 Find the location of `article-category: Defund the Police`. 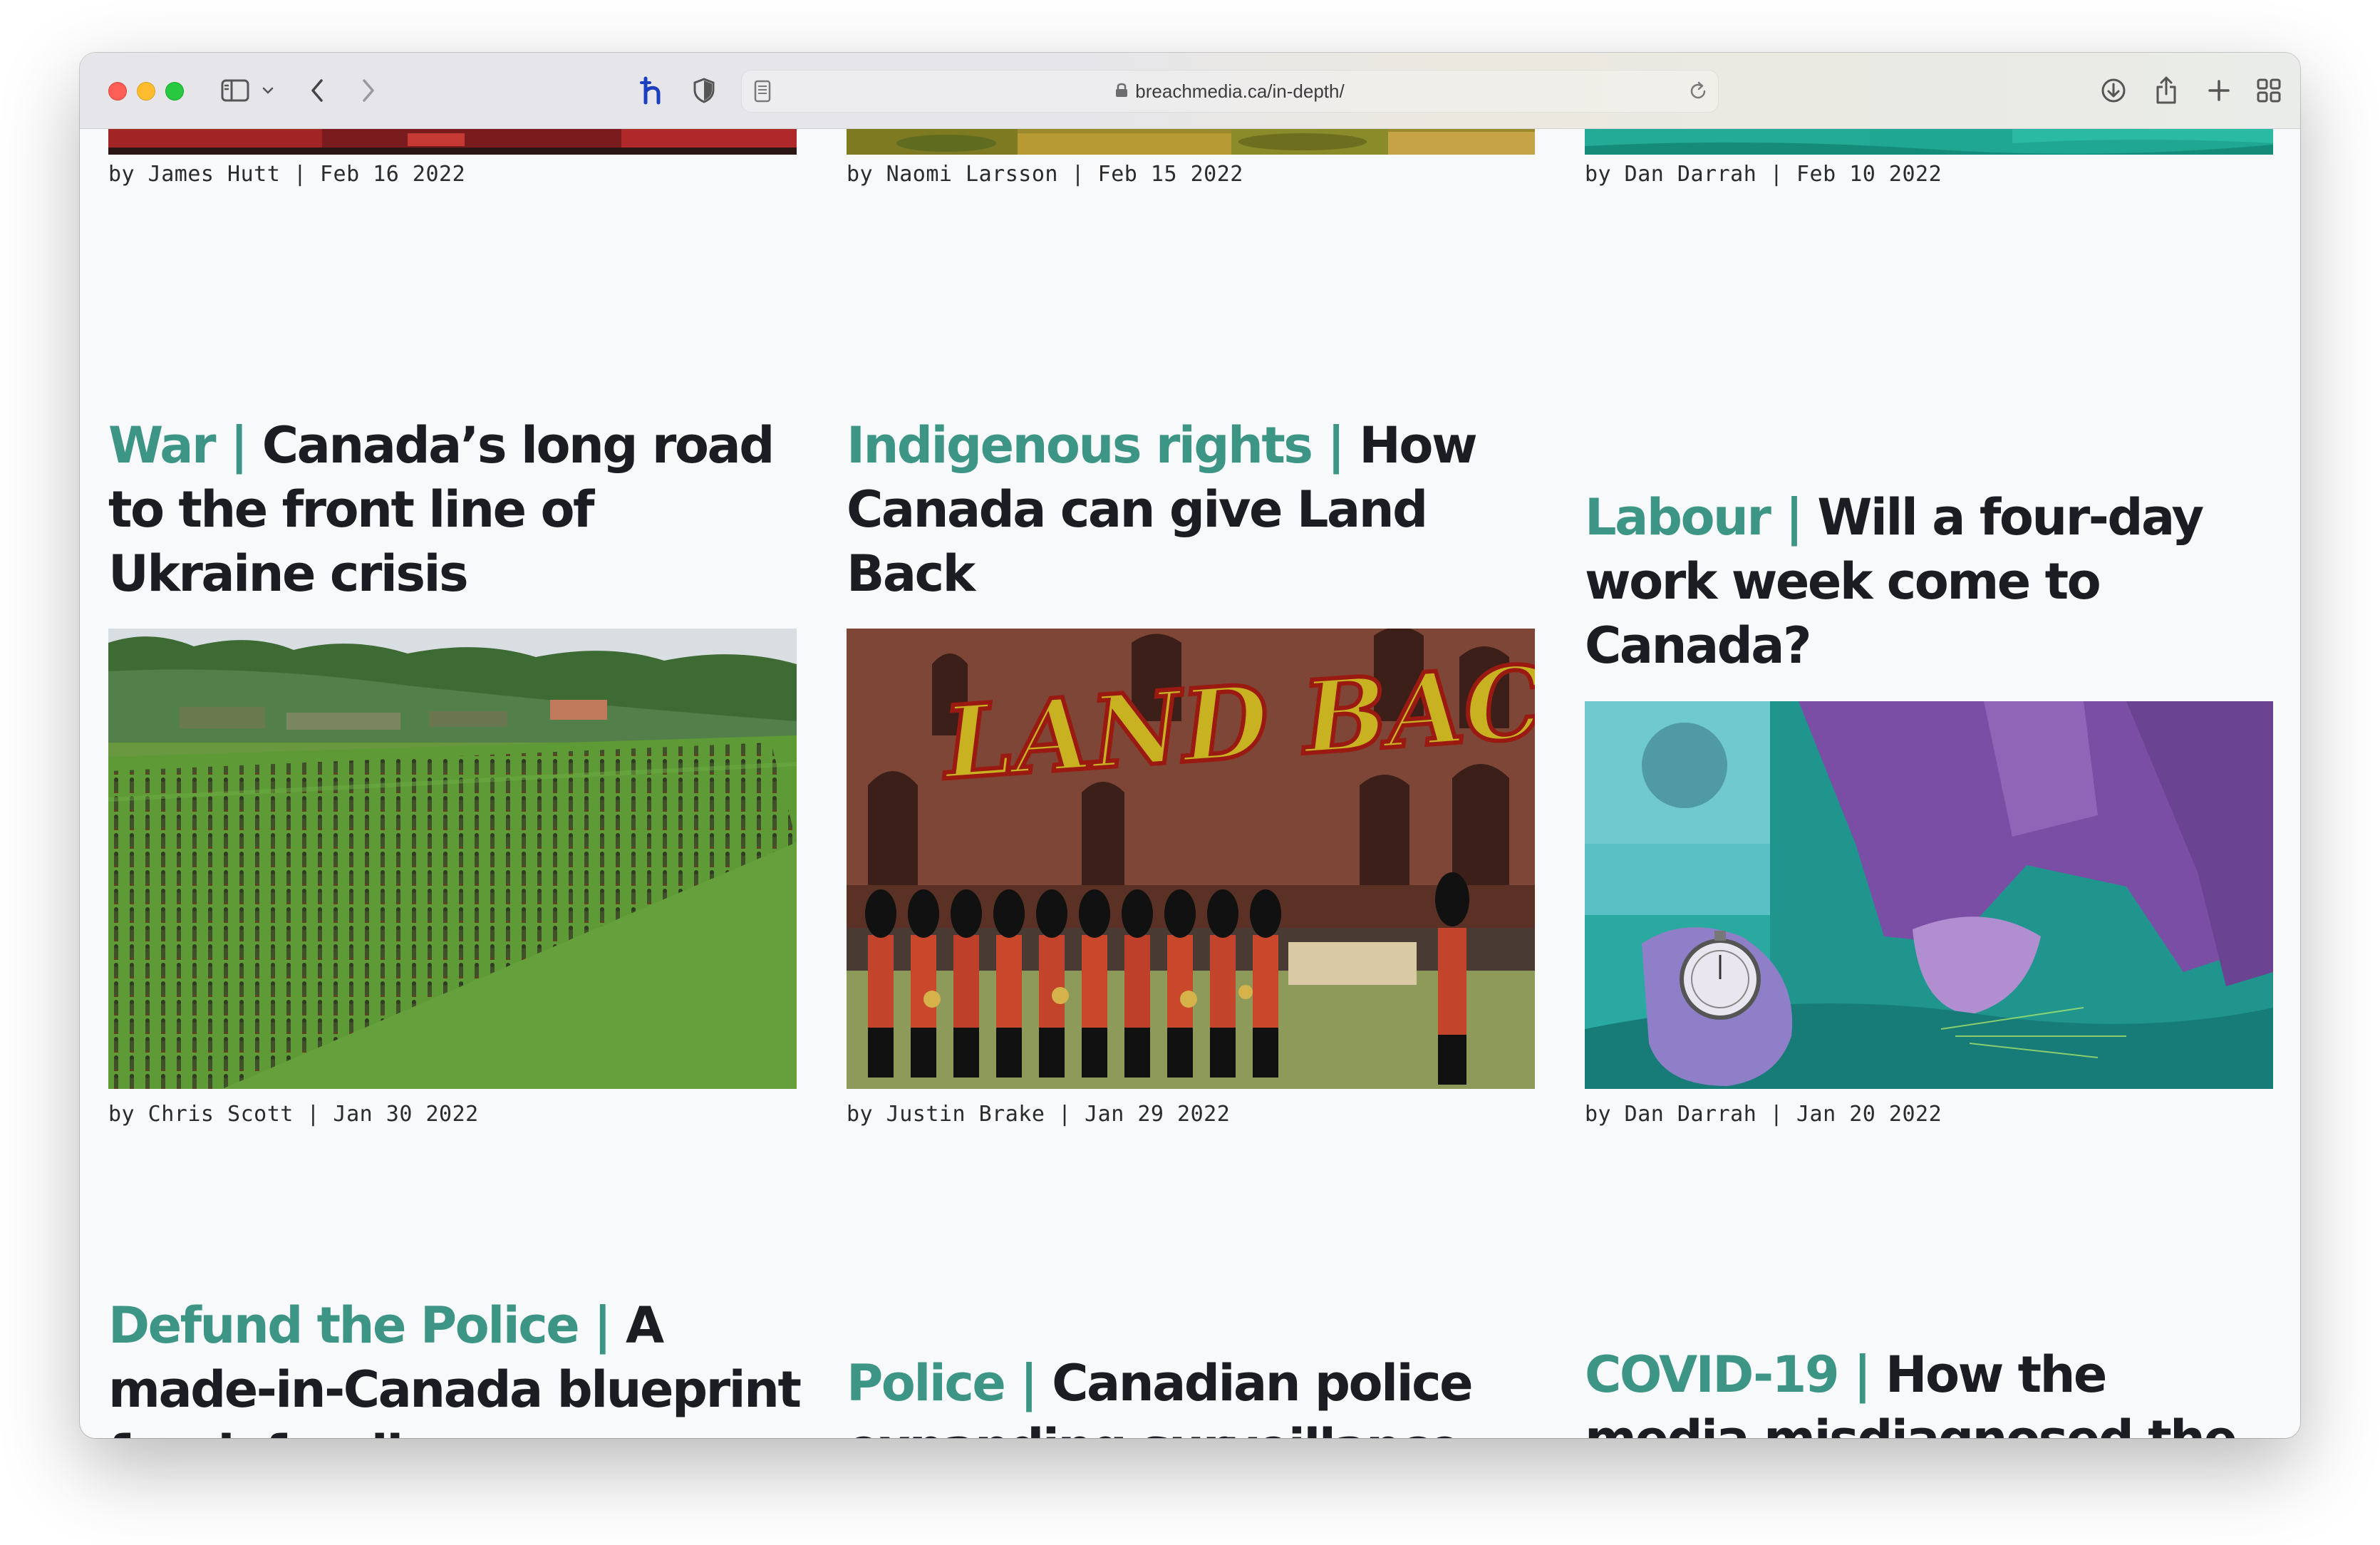

article-category: Defund the Police is located at coordinates (344, 1325).